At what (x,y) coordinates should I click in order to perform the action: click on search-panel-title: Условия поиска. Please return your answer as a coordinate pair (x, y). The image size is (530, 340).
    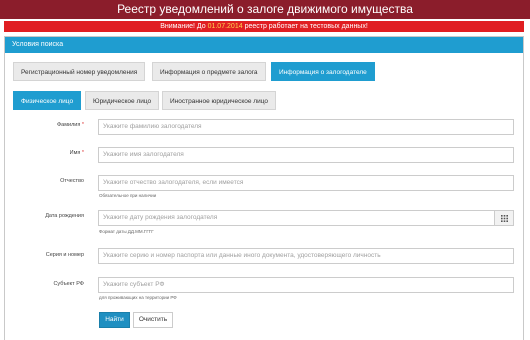
    Looking at the image, I should click on (264, 45).